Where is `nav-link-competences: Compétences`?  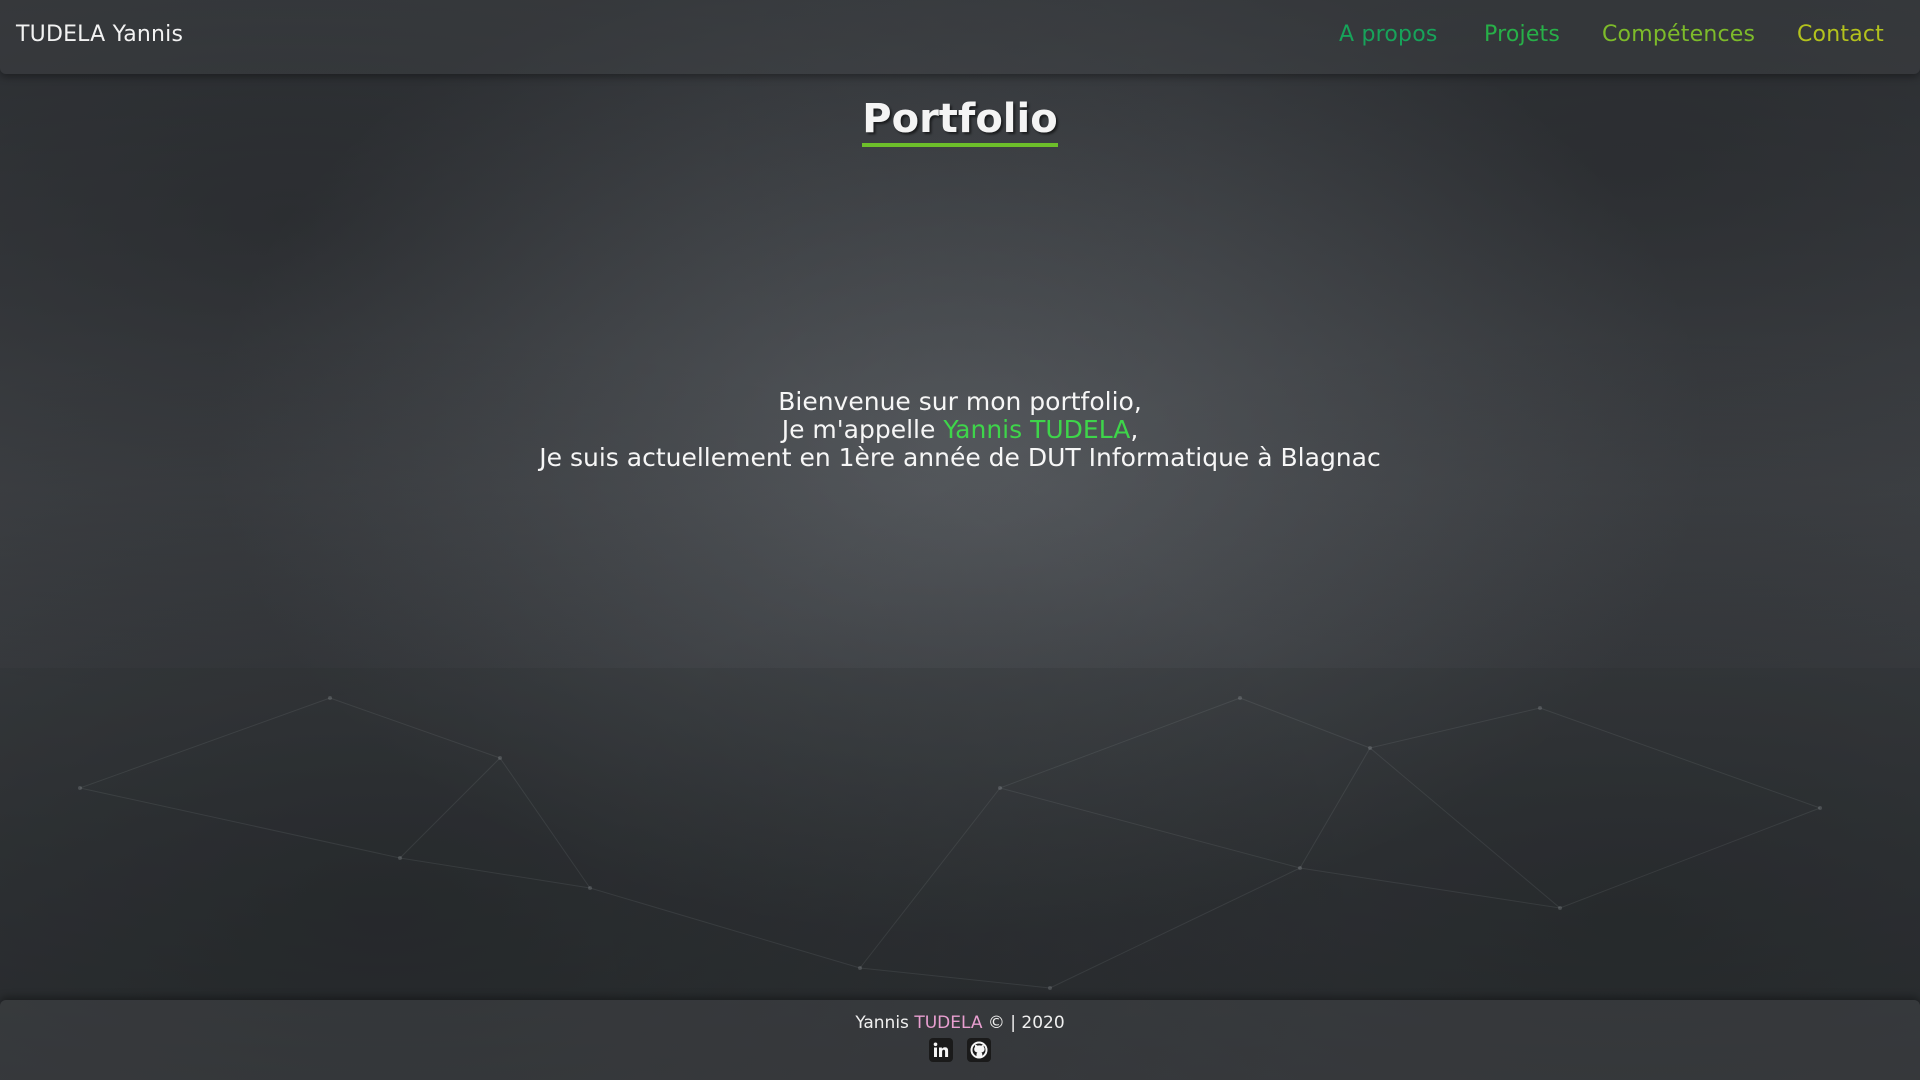 nav-link-competences: Compétences is located at coordinates (1678, 34).